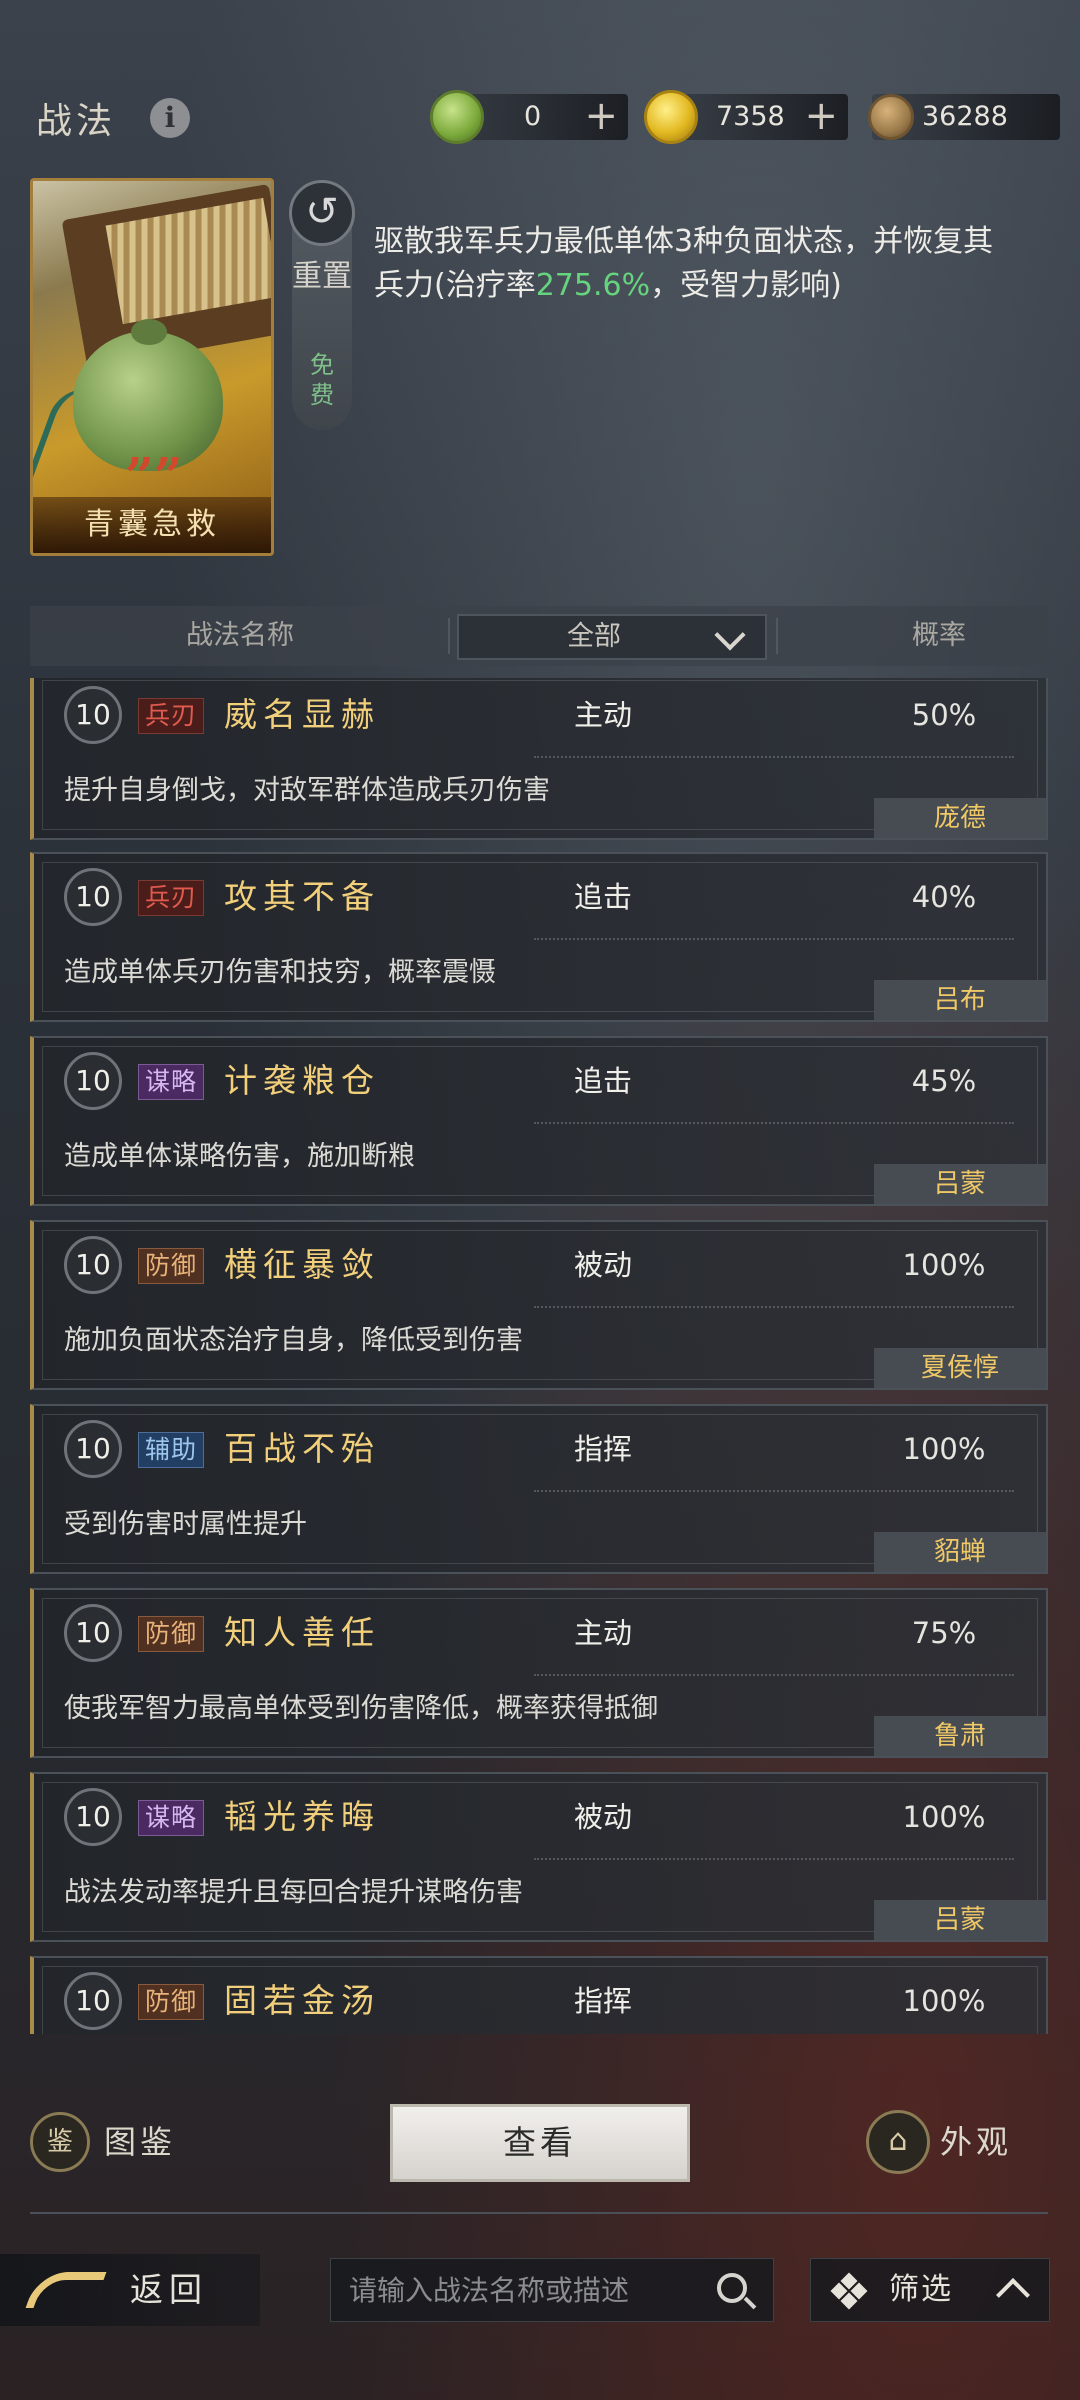 The height and width of the screenshot is (2400, 1080). I want to click on skill-effect-text: 施加负面状态治疗自身，降低受到伤害, so click(293, 1340).